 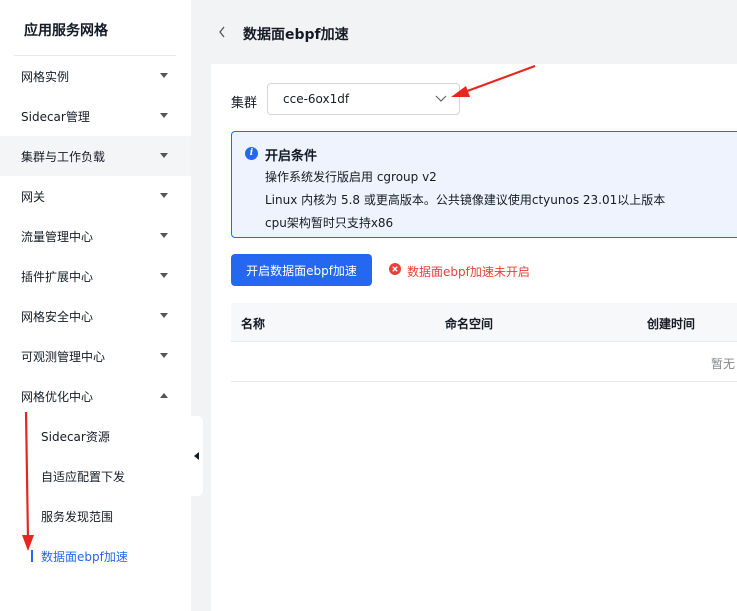 I want to click on column-header-namespace: 命名空间, so click(x=469, y=324).